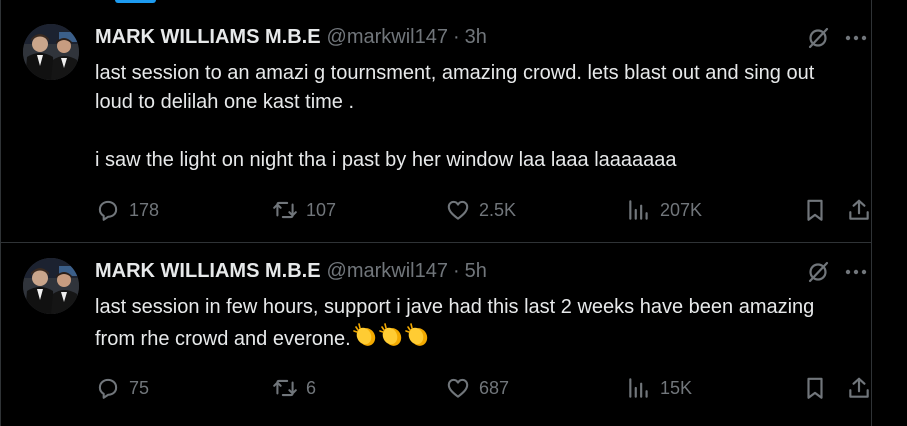  What do you see at coordinates (476, 37) in the screenshot?
I see `timestamp: 3h` at bounding box center [476, 37].